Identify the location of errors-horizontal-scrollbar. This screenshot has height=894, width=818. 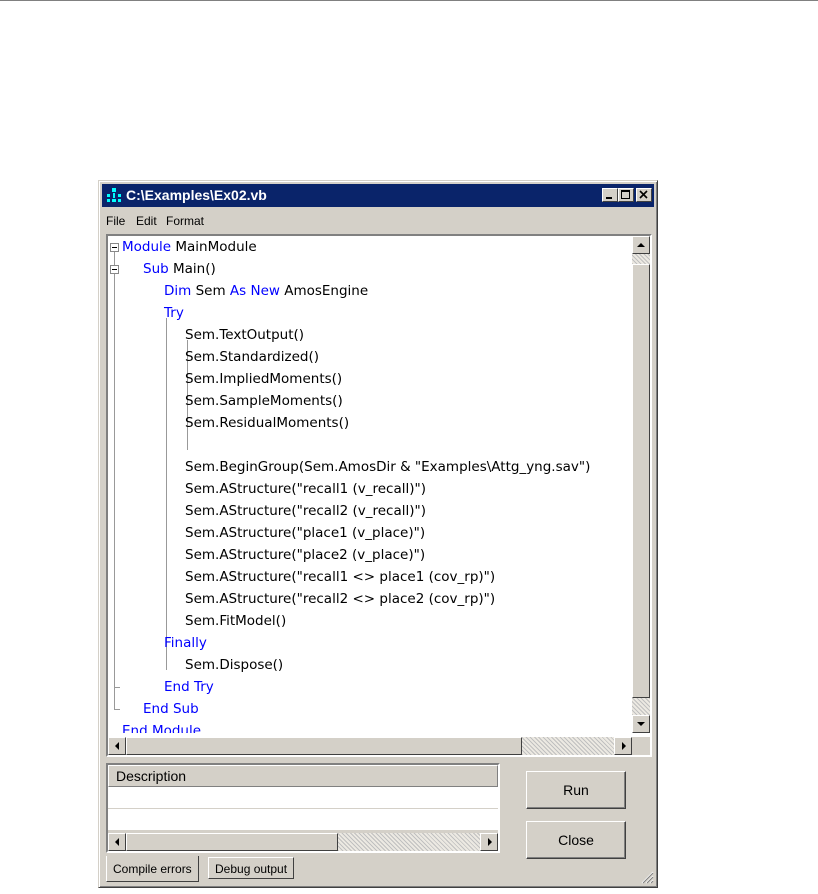
(303, 842).